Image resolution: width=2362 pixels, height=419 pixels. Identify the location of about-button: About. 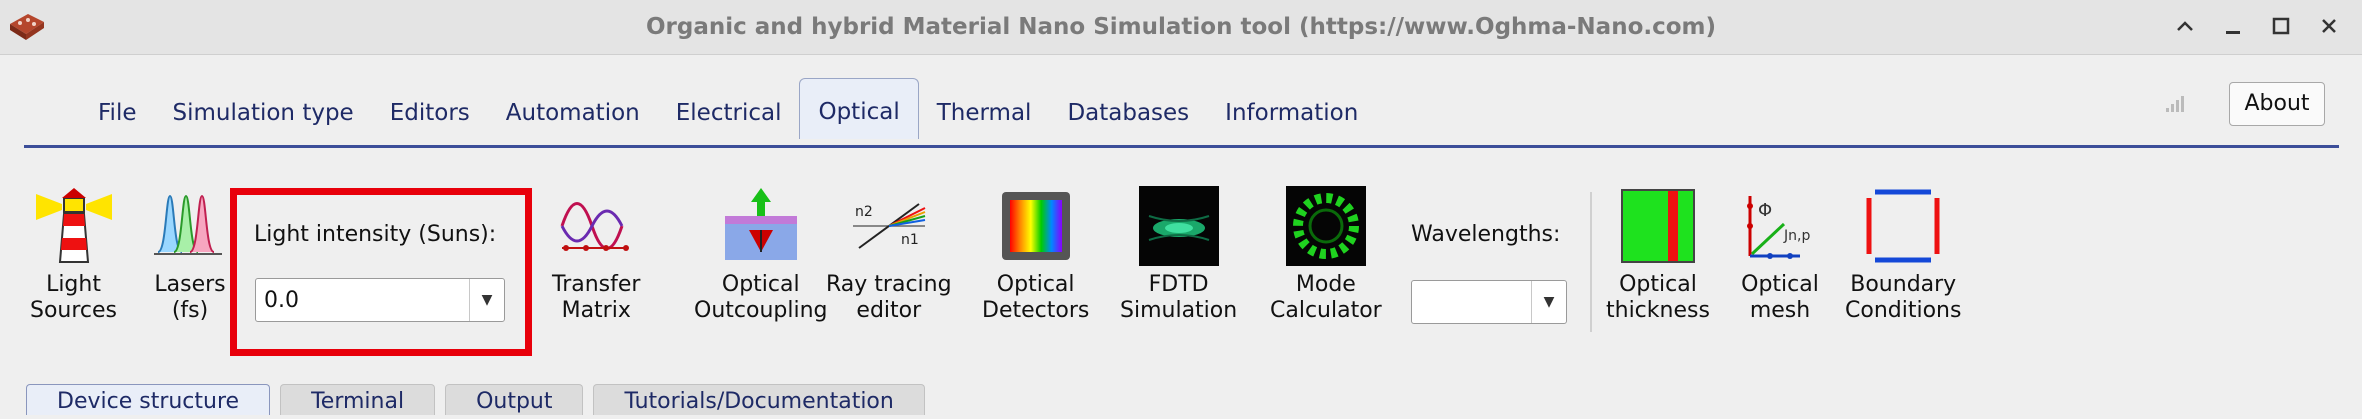
(2277, 104).